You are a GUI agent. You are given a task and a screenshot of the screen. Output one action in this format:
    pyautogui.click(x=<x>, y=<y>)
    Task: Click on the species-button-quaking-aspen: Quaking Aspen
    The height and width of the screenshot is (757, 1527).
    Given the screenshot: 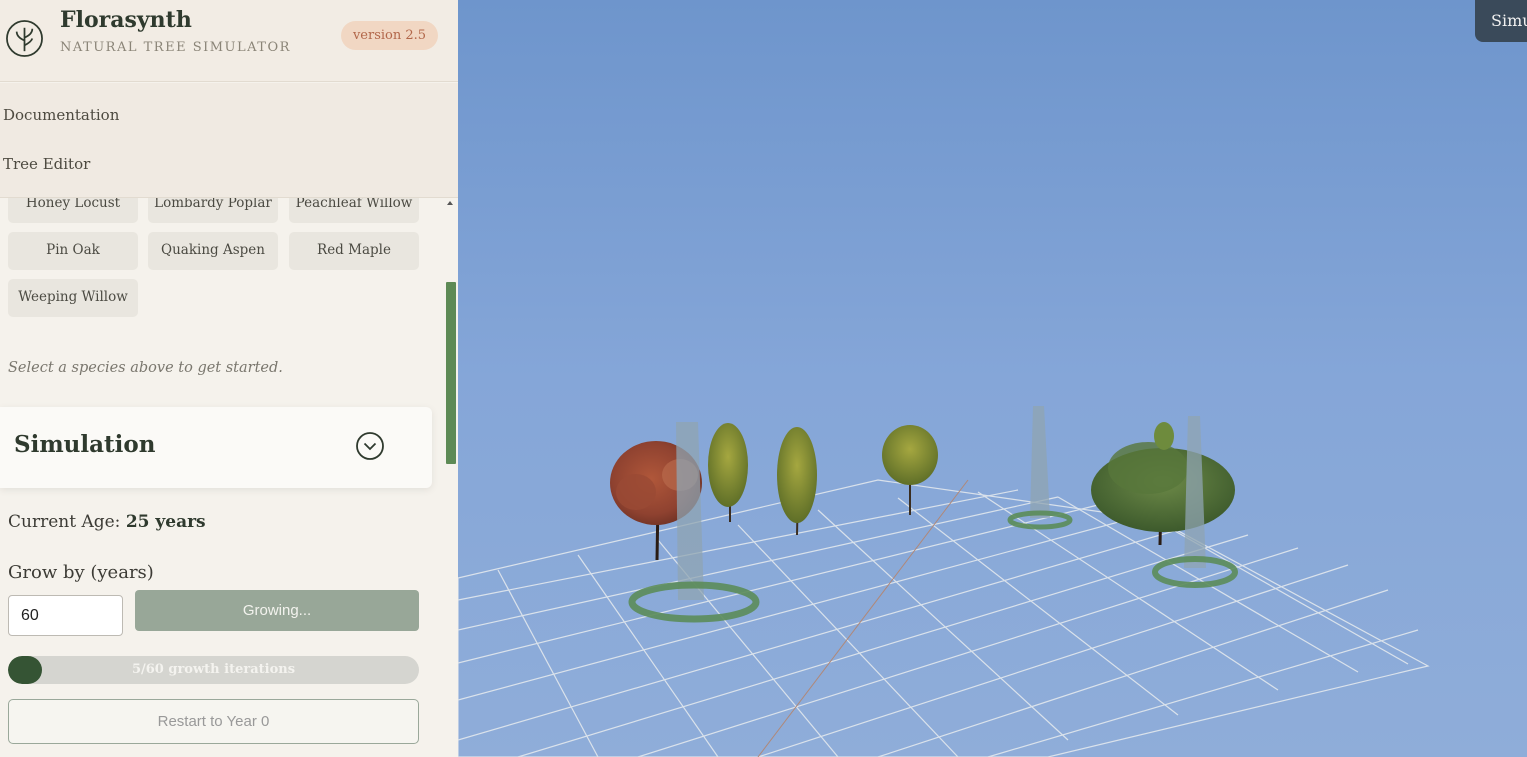 What is the action you would take?
    pyautogui.click(x=213, y=251)
    